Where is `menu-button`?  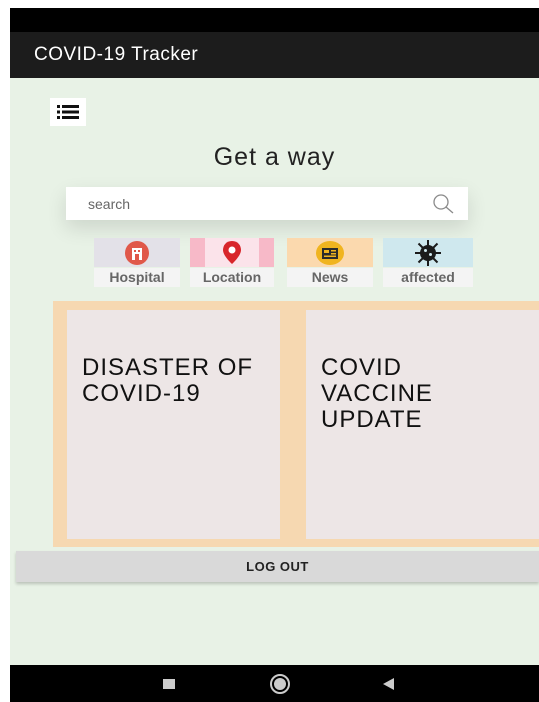
menu-button is located at coordinates (68, 112).